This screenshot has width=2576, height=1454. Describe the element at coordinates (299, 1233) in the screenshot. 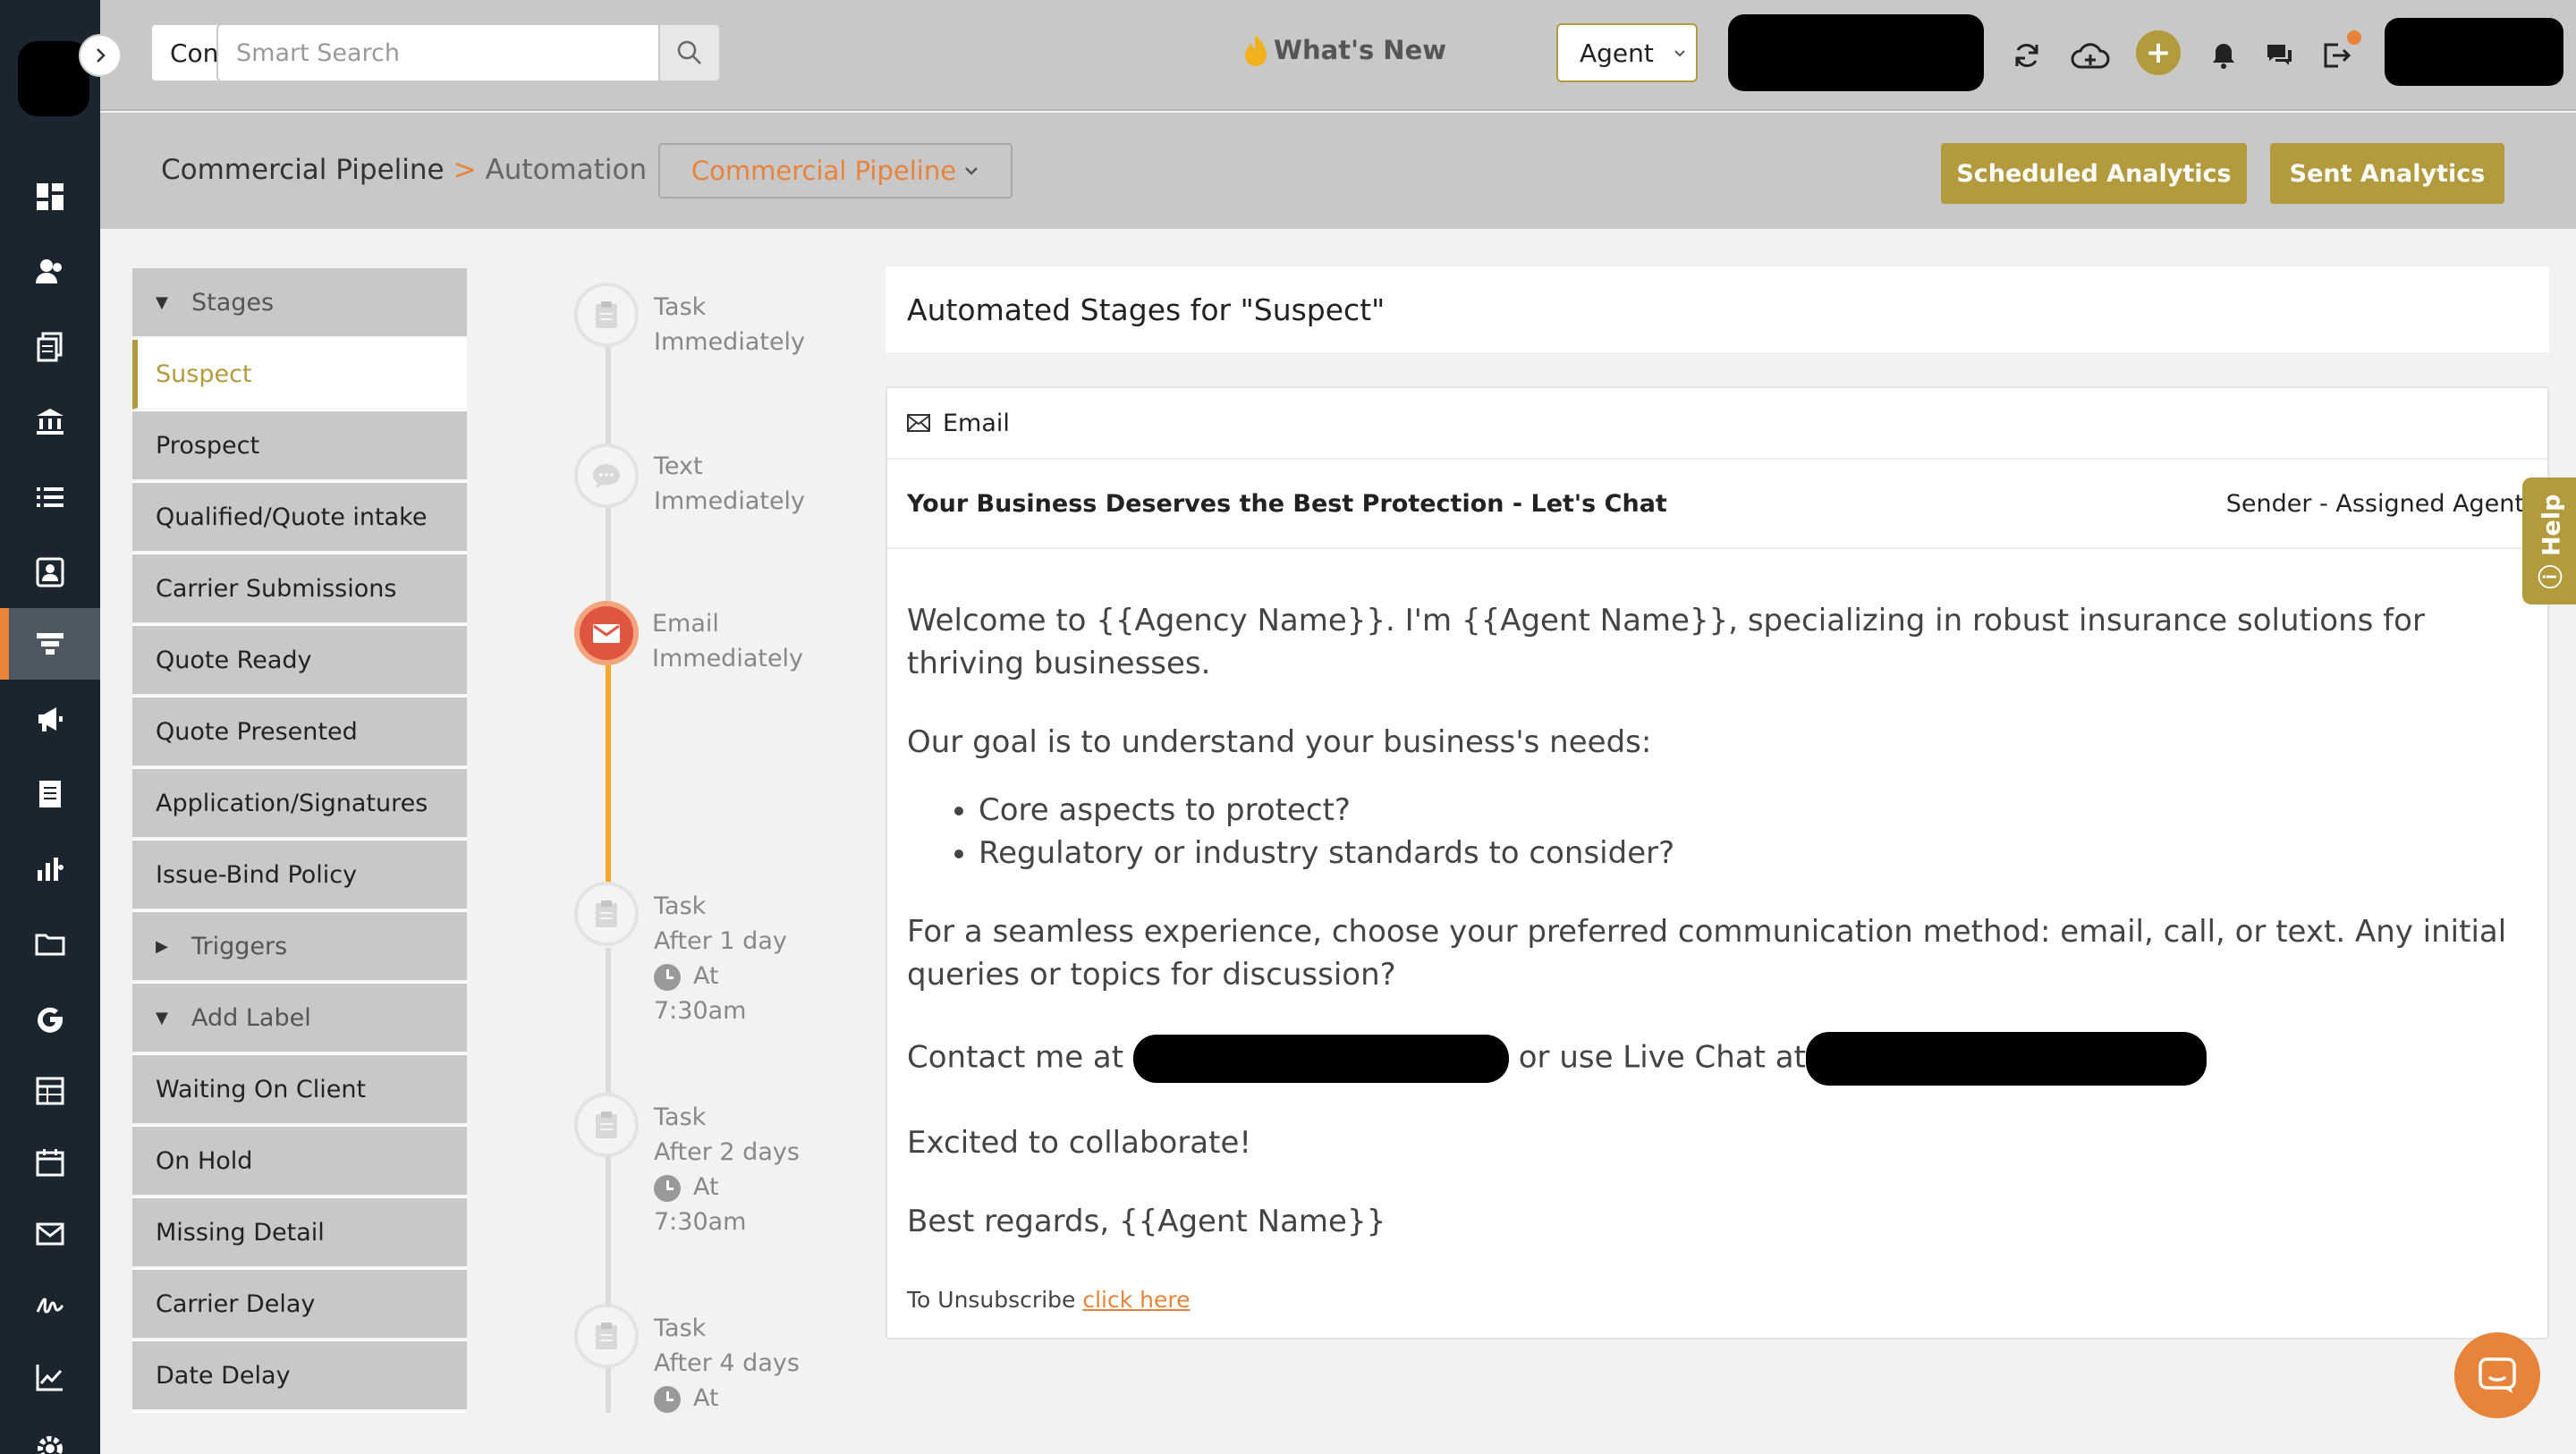

I see `label-item-missing-detail: Missing Detail` at that location.